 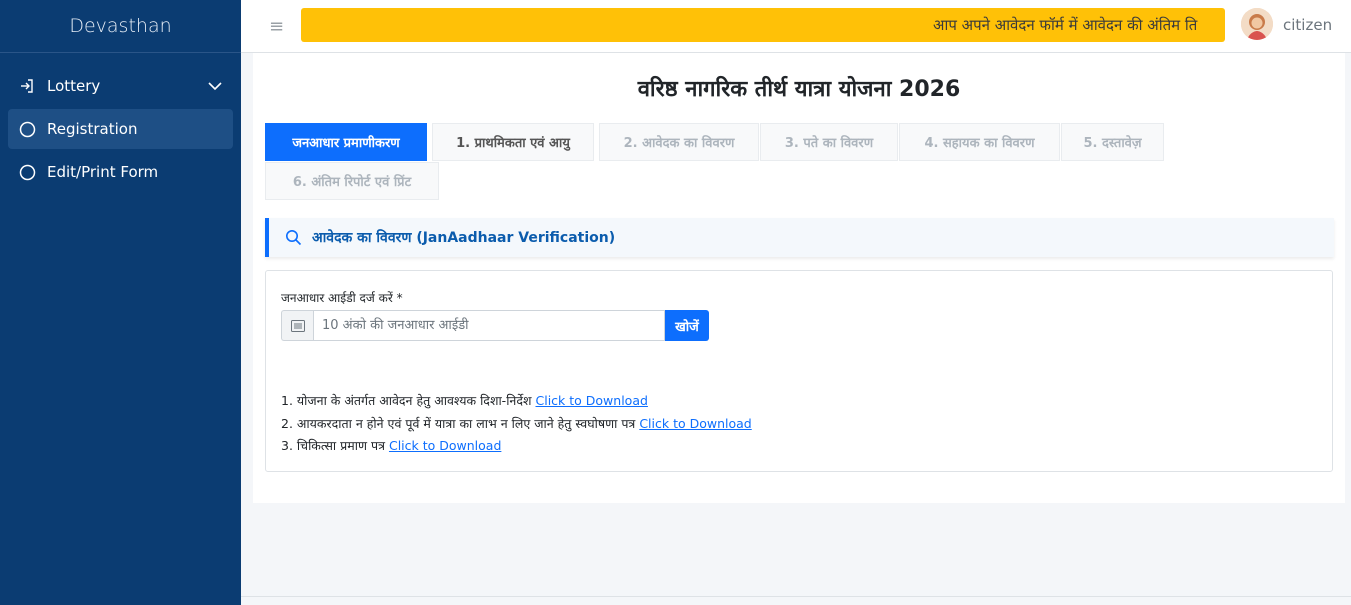 What do you see at coordinates (687, 325) in the screenshot?
I see `search-button: खोजें` at bounding box center [687, 325].